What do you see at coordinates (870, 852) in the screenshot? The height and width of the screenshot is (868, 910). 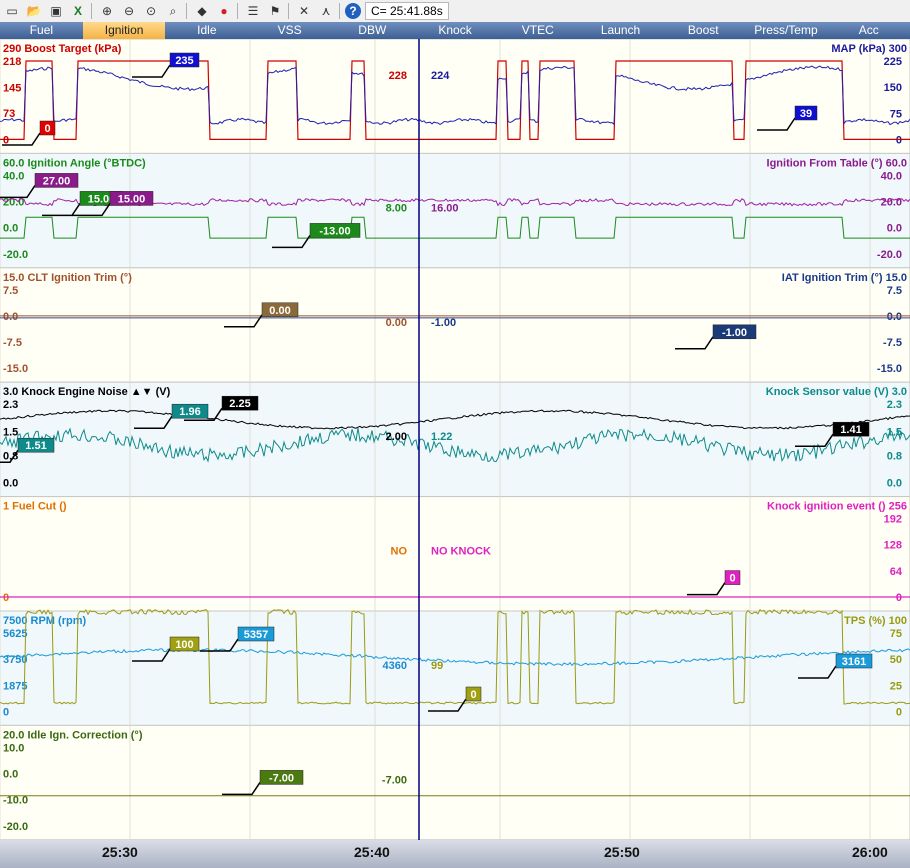 I see `time-tick-label: 26:00` at bounding box center [870, 852].